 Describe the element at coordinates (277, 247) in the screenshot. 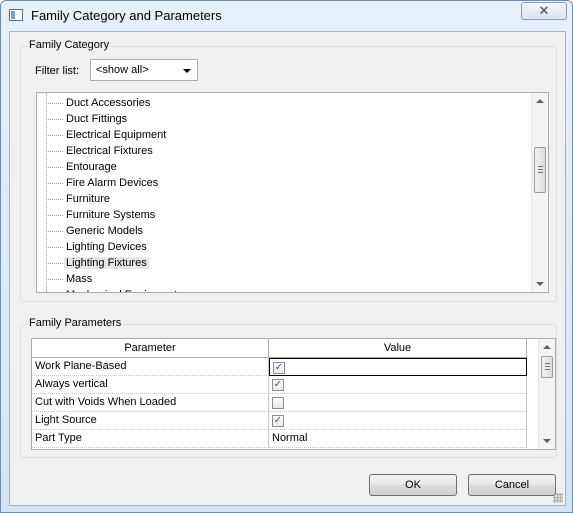

I see `category-tree-item: Lighting Devices` at that location.